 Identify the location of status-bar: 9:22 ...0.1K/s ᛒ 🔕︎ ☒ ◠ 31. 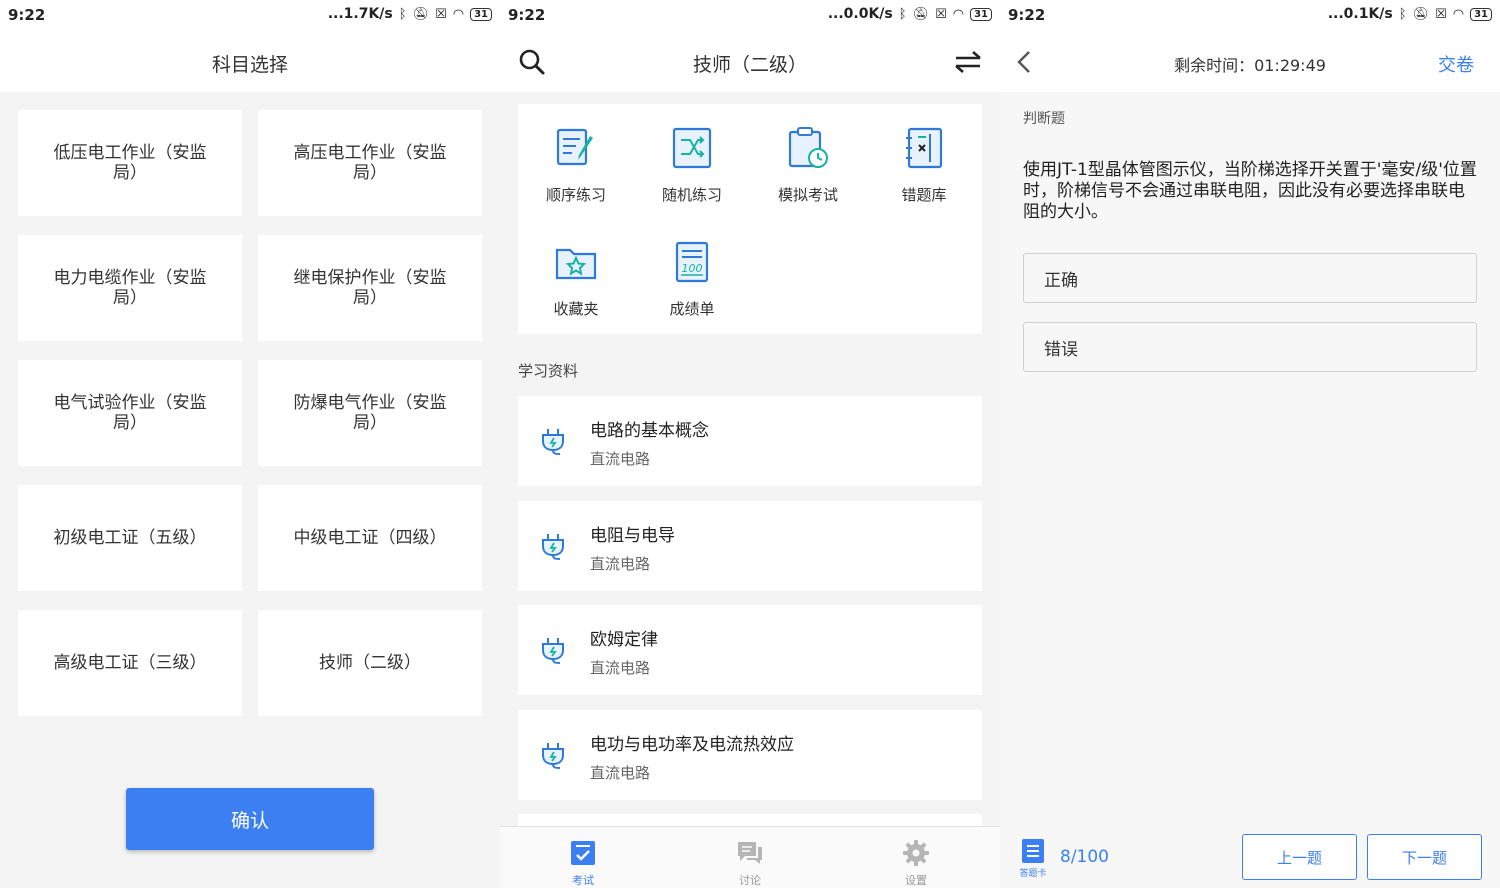
(1250, 16).